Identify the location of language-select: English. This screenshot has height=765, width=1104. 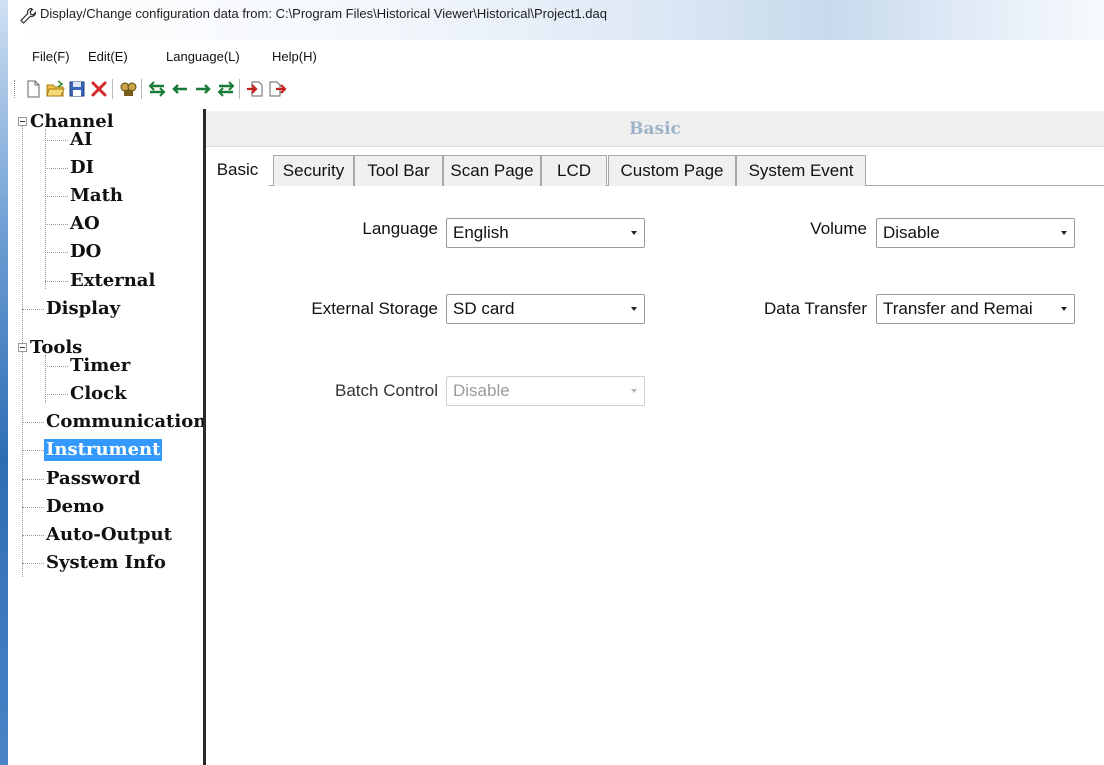
(545, 233).